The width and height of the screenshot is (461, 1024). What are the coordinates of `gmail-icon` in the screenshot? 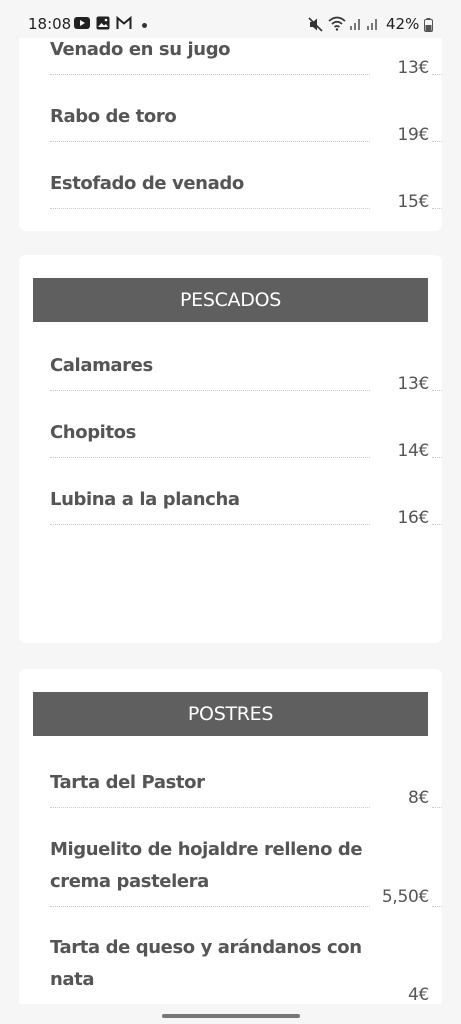 It's located at (124, 22).